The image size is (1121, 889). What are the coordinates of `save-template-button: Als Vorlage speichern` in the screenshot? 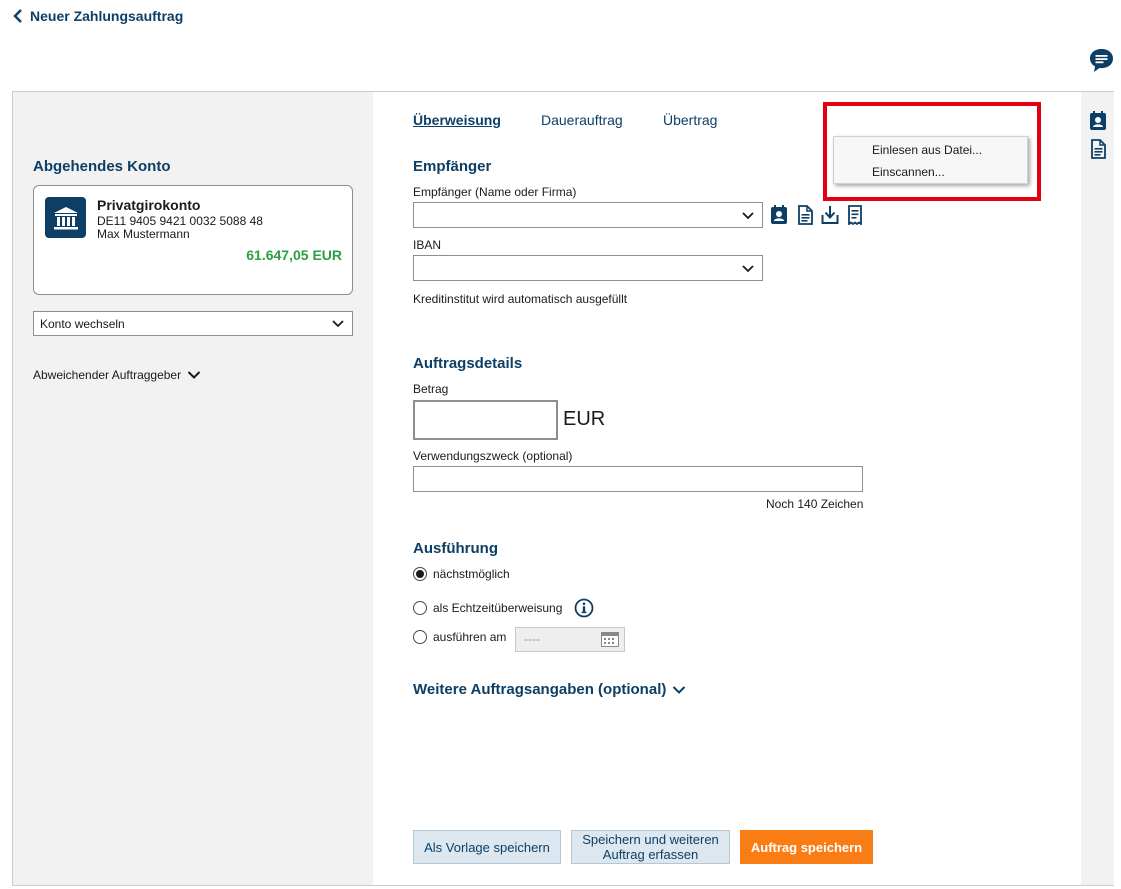 It's located at (487, 847).